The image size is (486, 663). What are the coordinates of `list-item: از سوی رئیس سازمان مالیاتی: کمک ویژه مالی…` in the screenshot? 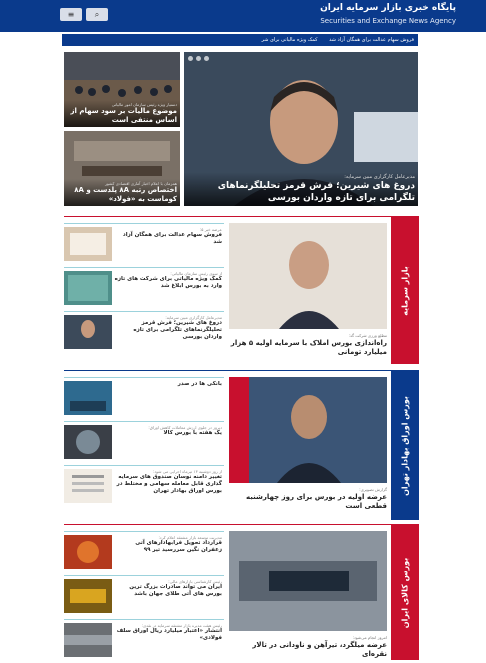 It's located at (144, 288).